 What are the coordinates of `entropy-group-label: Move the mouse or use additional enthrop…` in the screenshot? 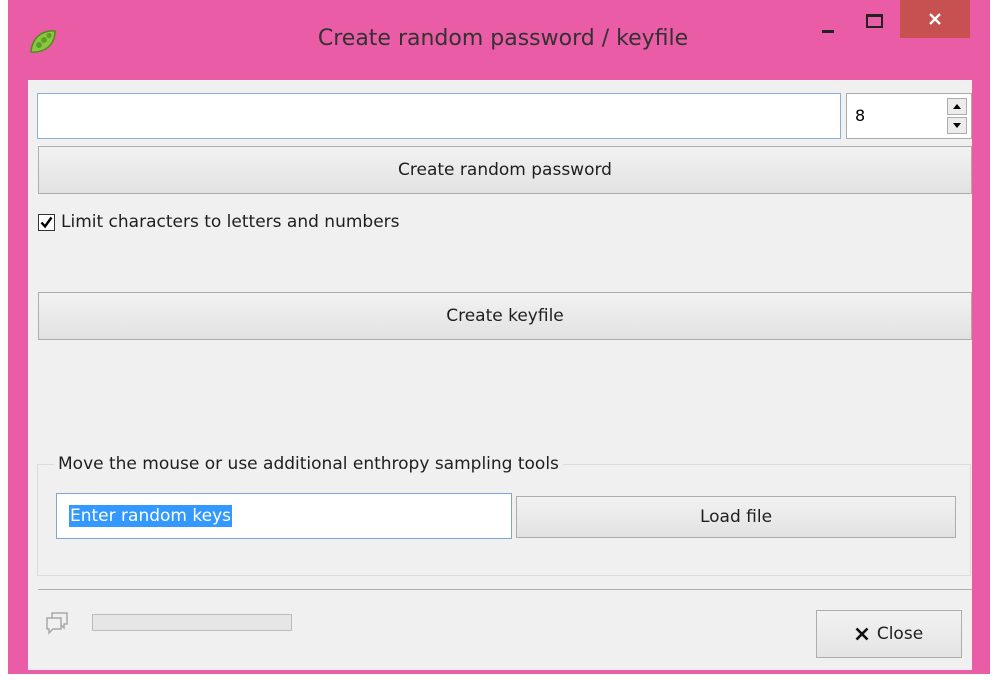 It's located at (308, 464).